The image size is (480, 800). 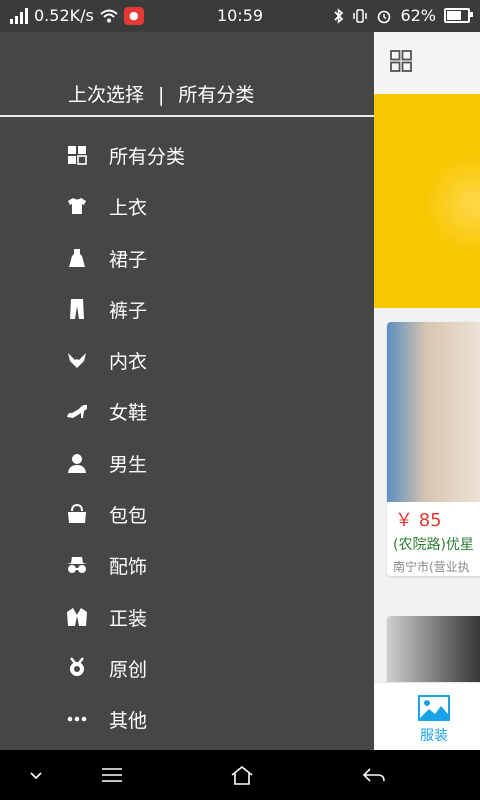 What do you see at coordinates (77, 206) in the screenshot?
I see `tshirt-icon` at bounding box center [77, 206].